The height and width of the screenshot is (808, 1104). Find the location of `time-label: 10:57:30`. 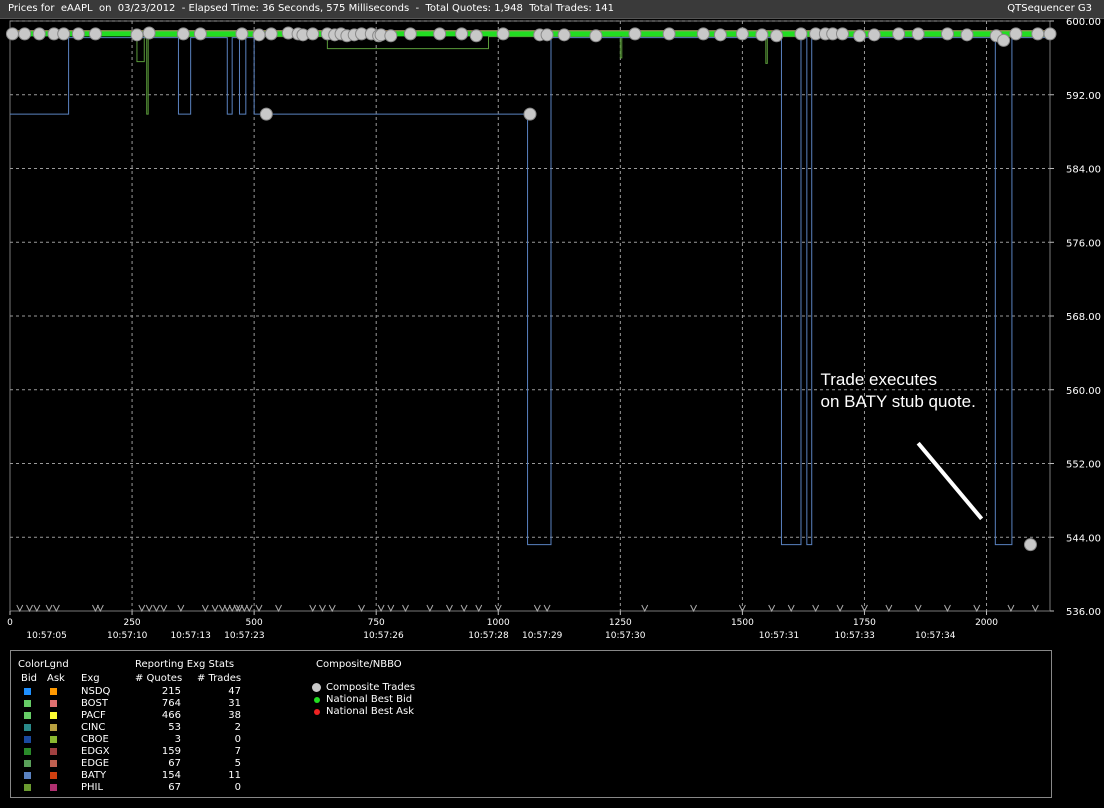

time-label: 10:57:30 is located at coordinates (625, 636).